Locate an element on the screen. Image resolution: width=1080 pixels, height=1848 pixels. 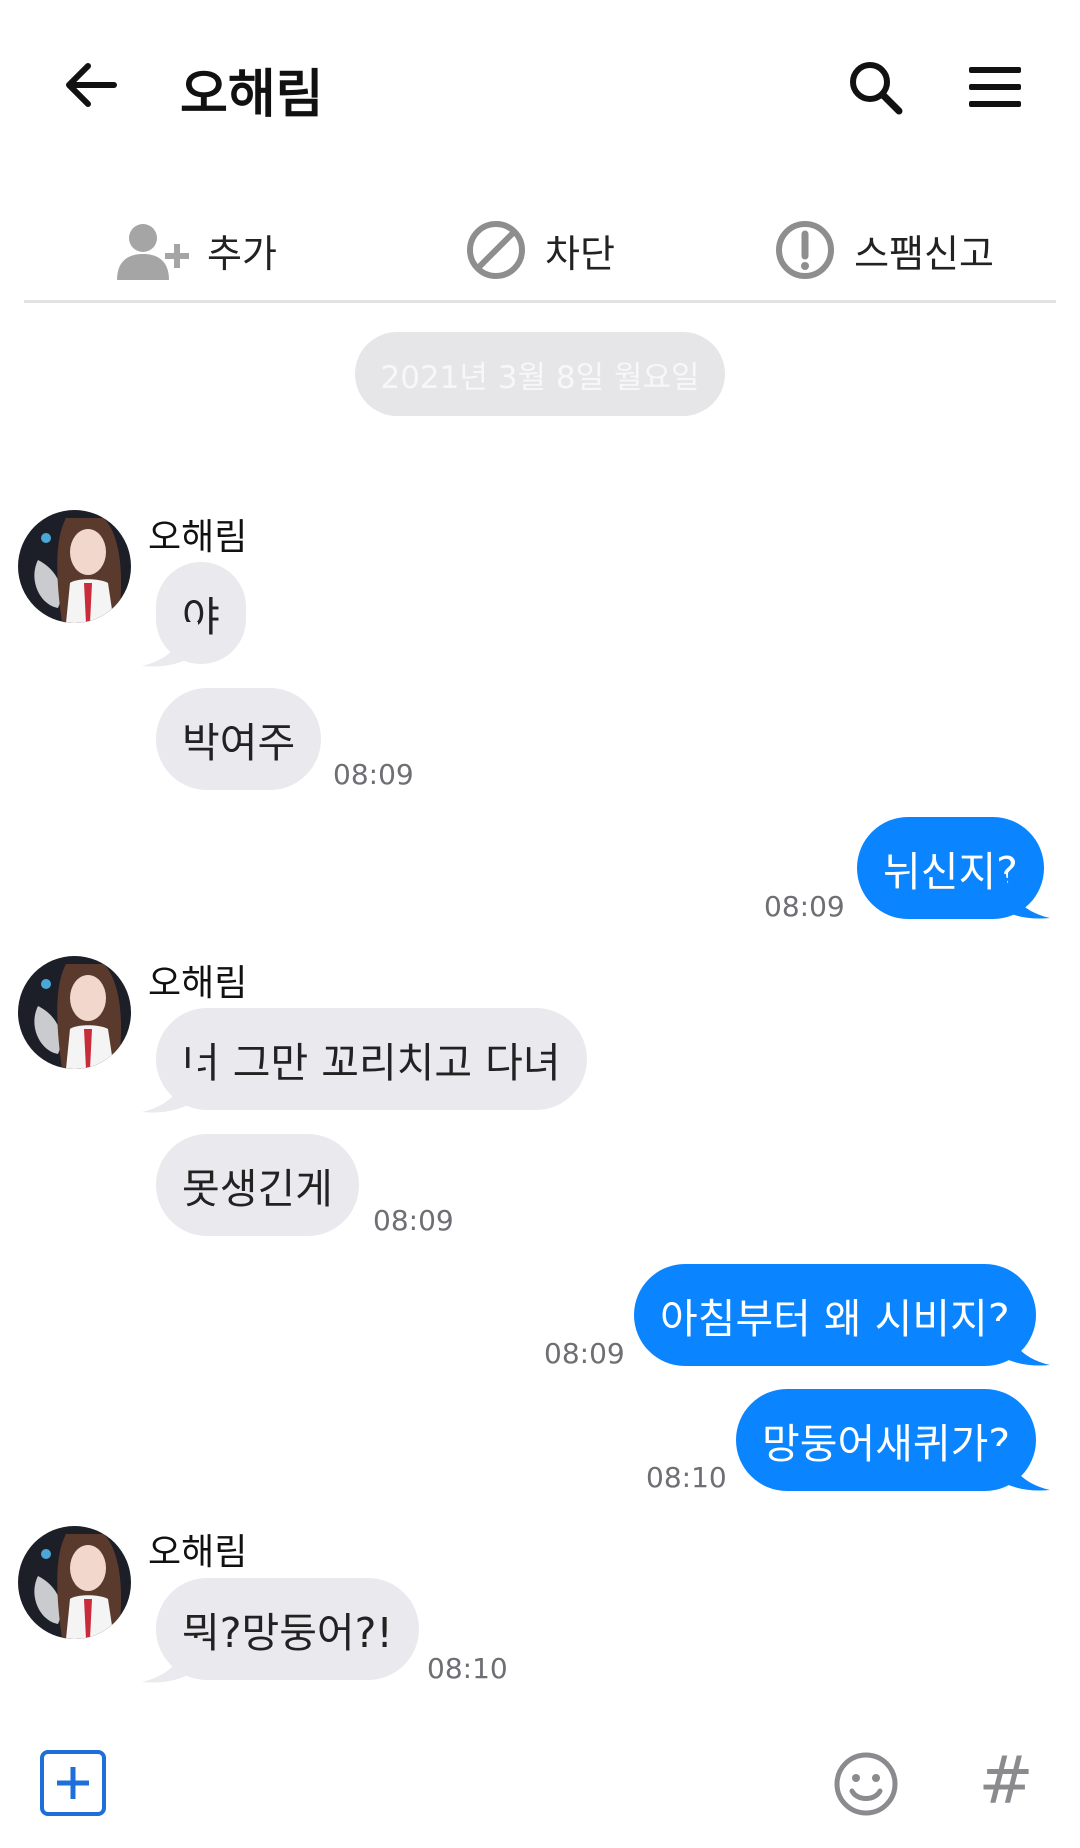
message-bubble-incoming: 못생긴게 is located at coordinates (257, 1185).